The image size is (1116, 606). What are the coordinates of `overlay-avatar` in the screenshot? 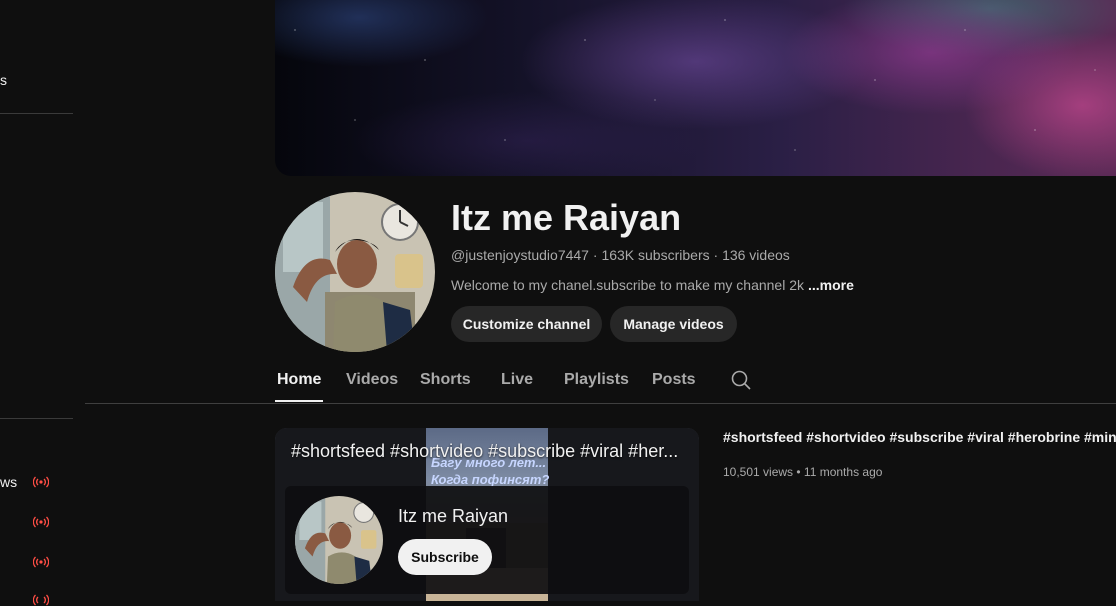 It's located at (339, 540).